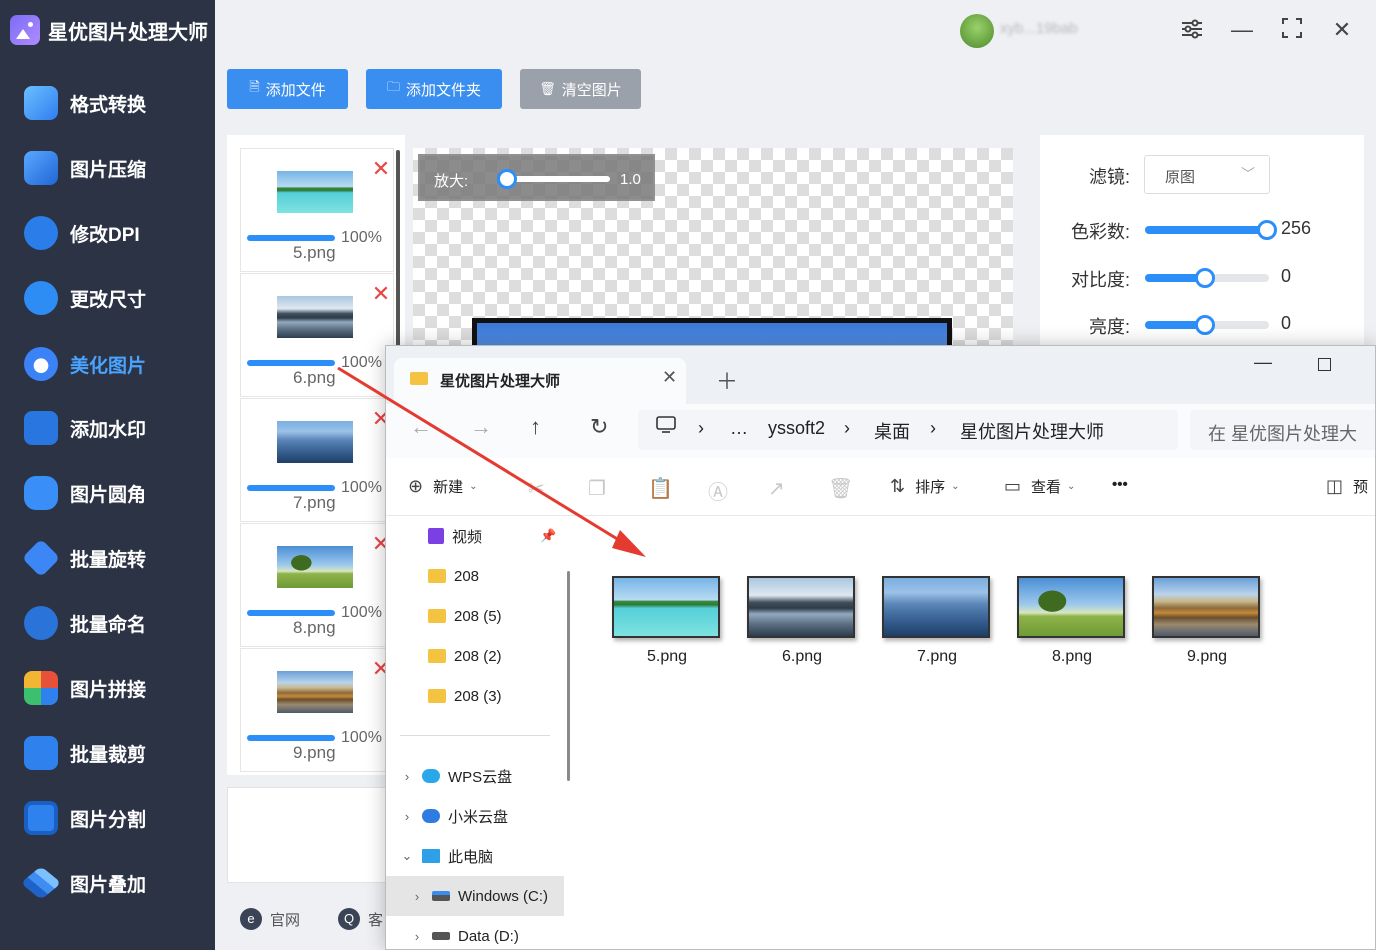 Image resolution: width=1376 pixels, height=950 pixels. I want to click on refresh-icon: ↻, so click(599, 427).